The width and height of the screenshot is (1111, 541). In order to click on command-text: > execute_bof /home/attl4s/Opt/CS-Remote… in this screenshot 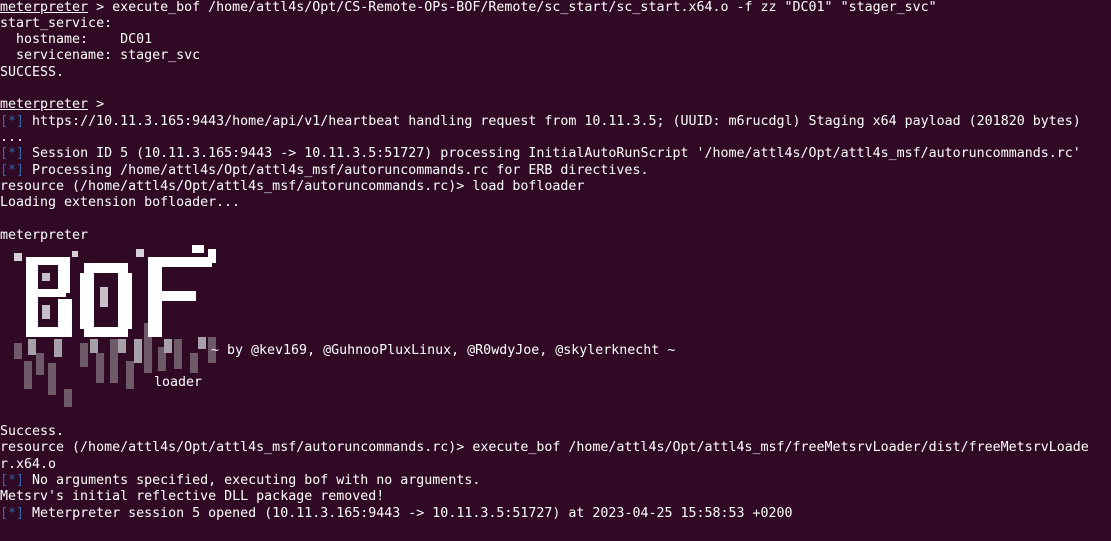, I will do `click(512, 7)`.